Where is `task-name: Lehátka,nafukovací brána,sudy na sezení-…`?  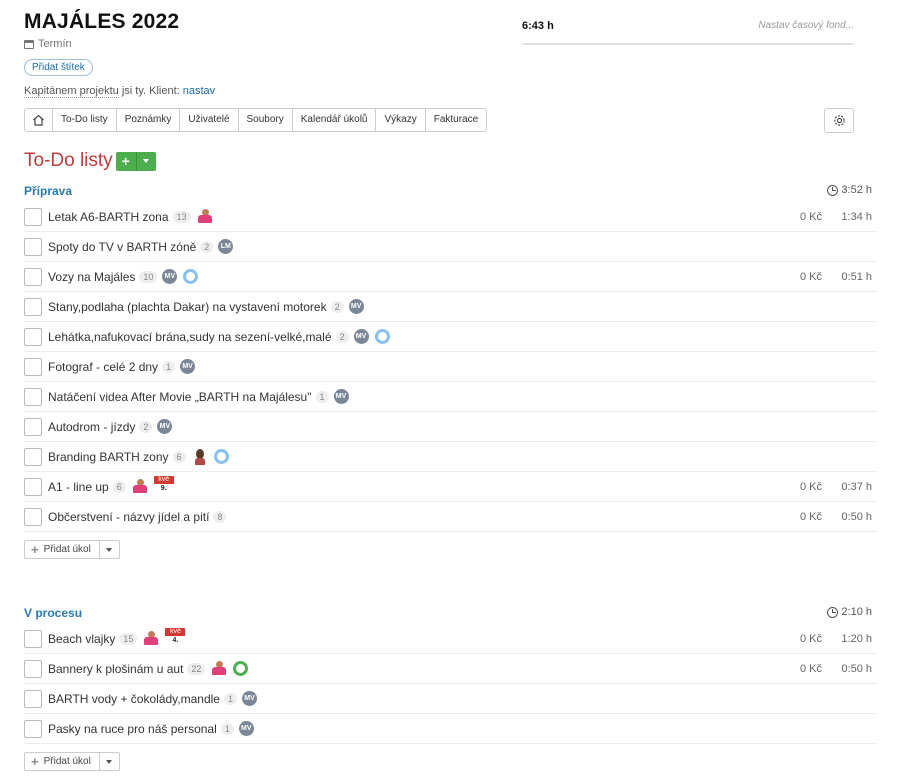 task-name: Lehátka,nafukovací brána,sudy na sezení-… is located at coordinates (190, 337).